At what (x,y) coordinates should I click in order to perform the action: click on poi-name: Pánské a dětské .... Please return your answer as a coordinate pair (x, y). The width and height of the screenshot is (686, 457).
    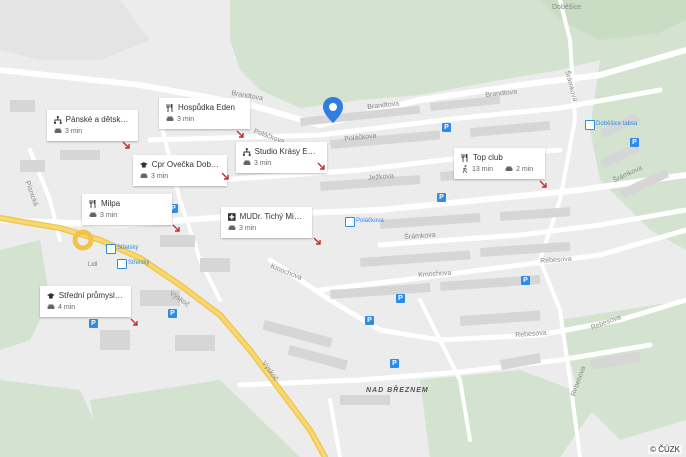
    Looking at the image, I should click on (98, 119).